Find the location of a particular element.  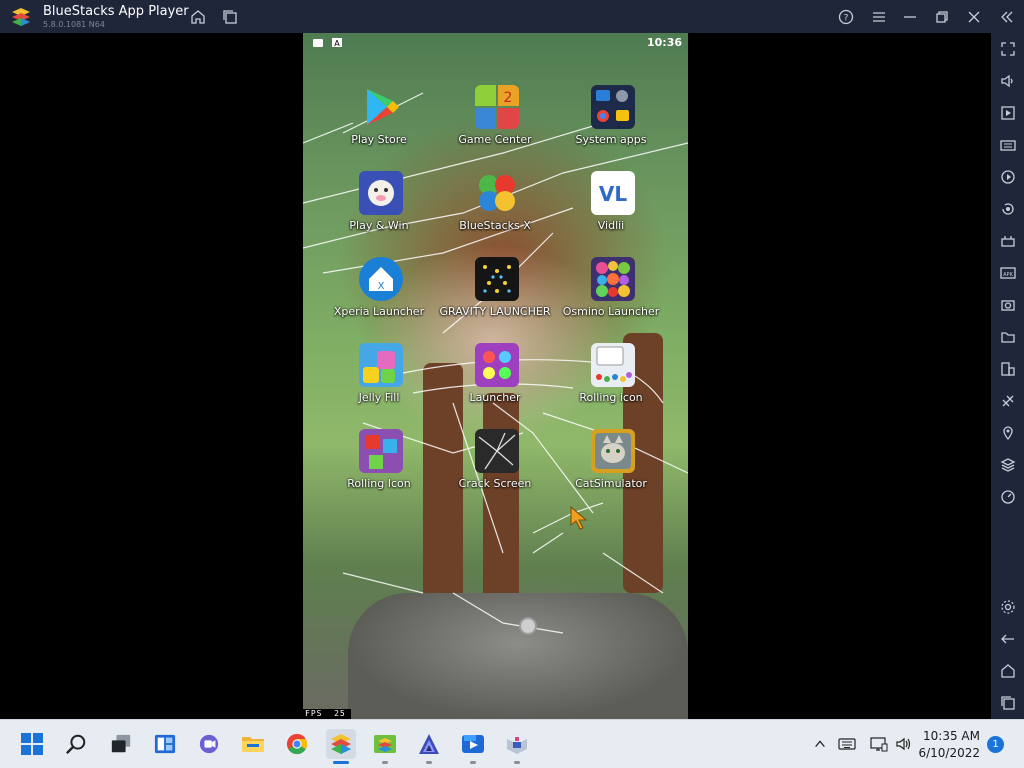

rolling-icon-2-icon is located at coordinates (381, 451).